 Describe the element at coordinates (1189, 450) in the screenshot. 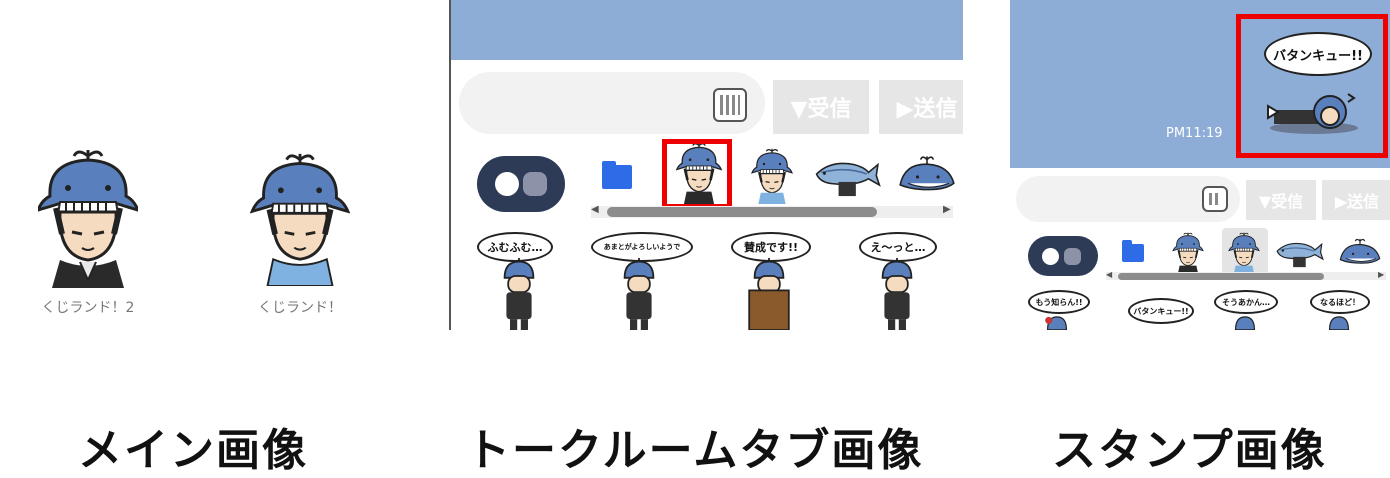

I see `caption-stamp-image: スタンプ画像` at that location.